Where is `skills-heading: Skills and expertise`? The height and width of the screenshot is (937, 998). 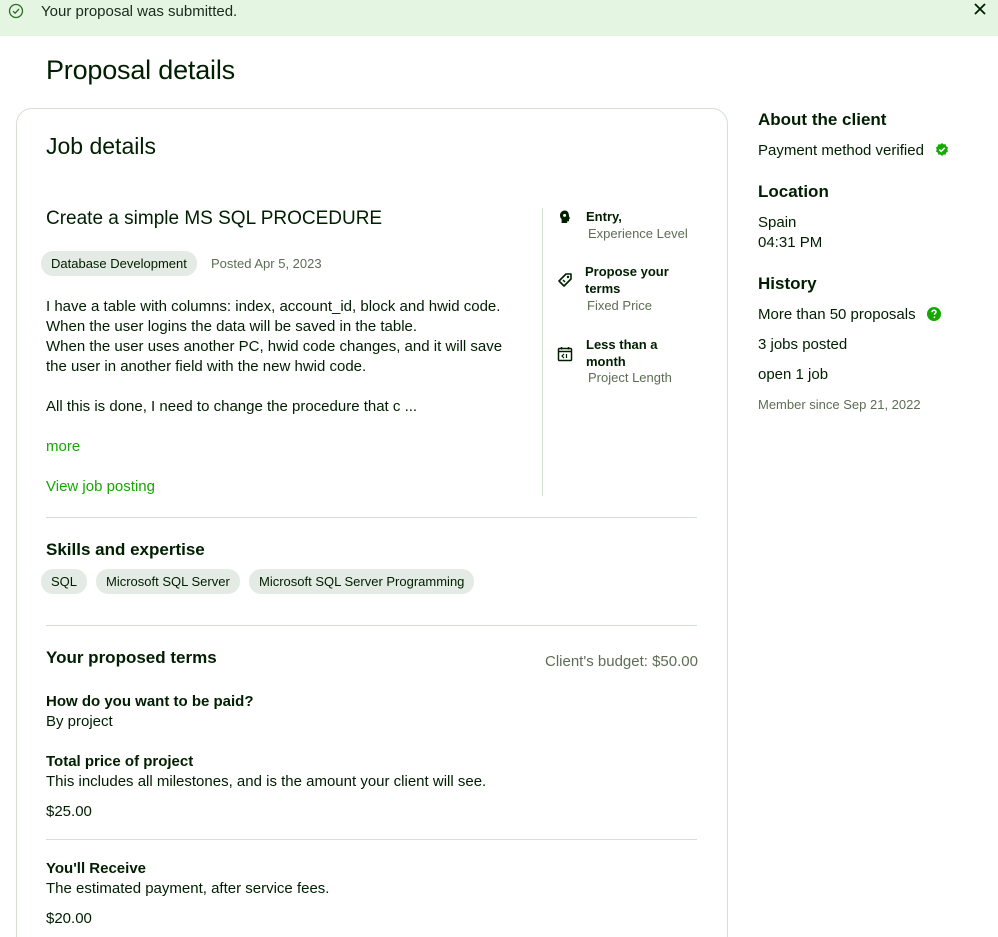
skills-heading: Skills and expertise is located at coordinates (125, 549).